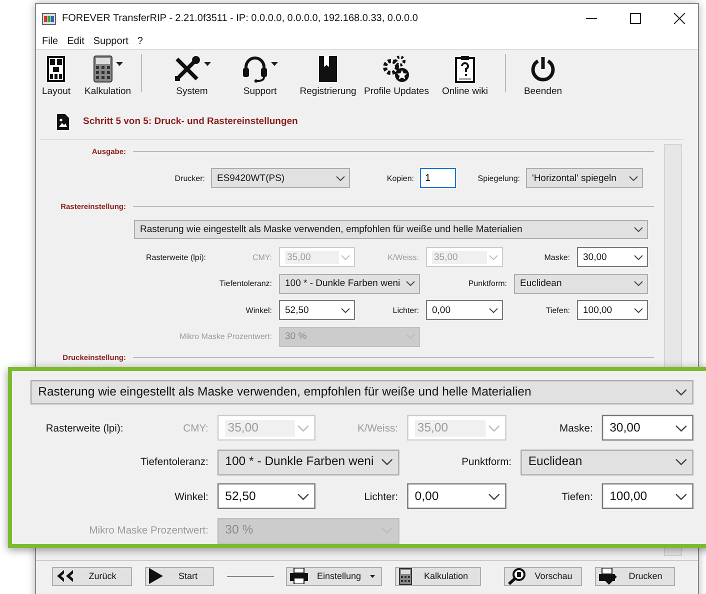  I want to click on mirror-dropdown: 'Horizontal' spiegeln, so click(584, 178).